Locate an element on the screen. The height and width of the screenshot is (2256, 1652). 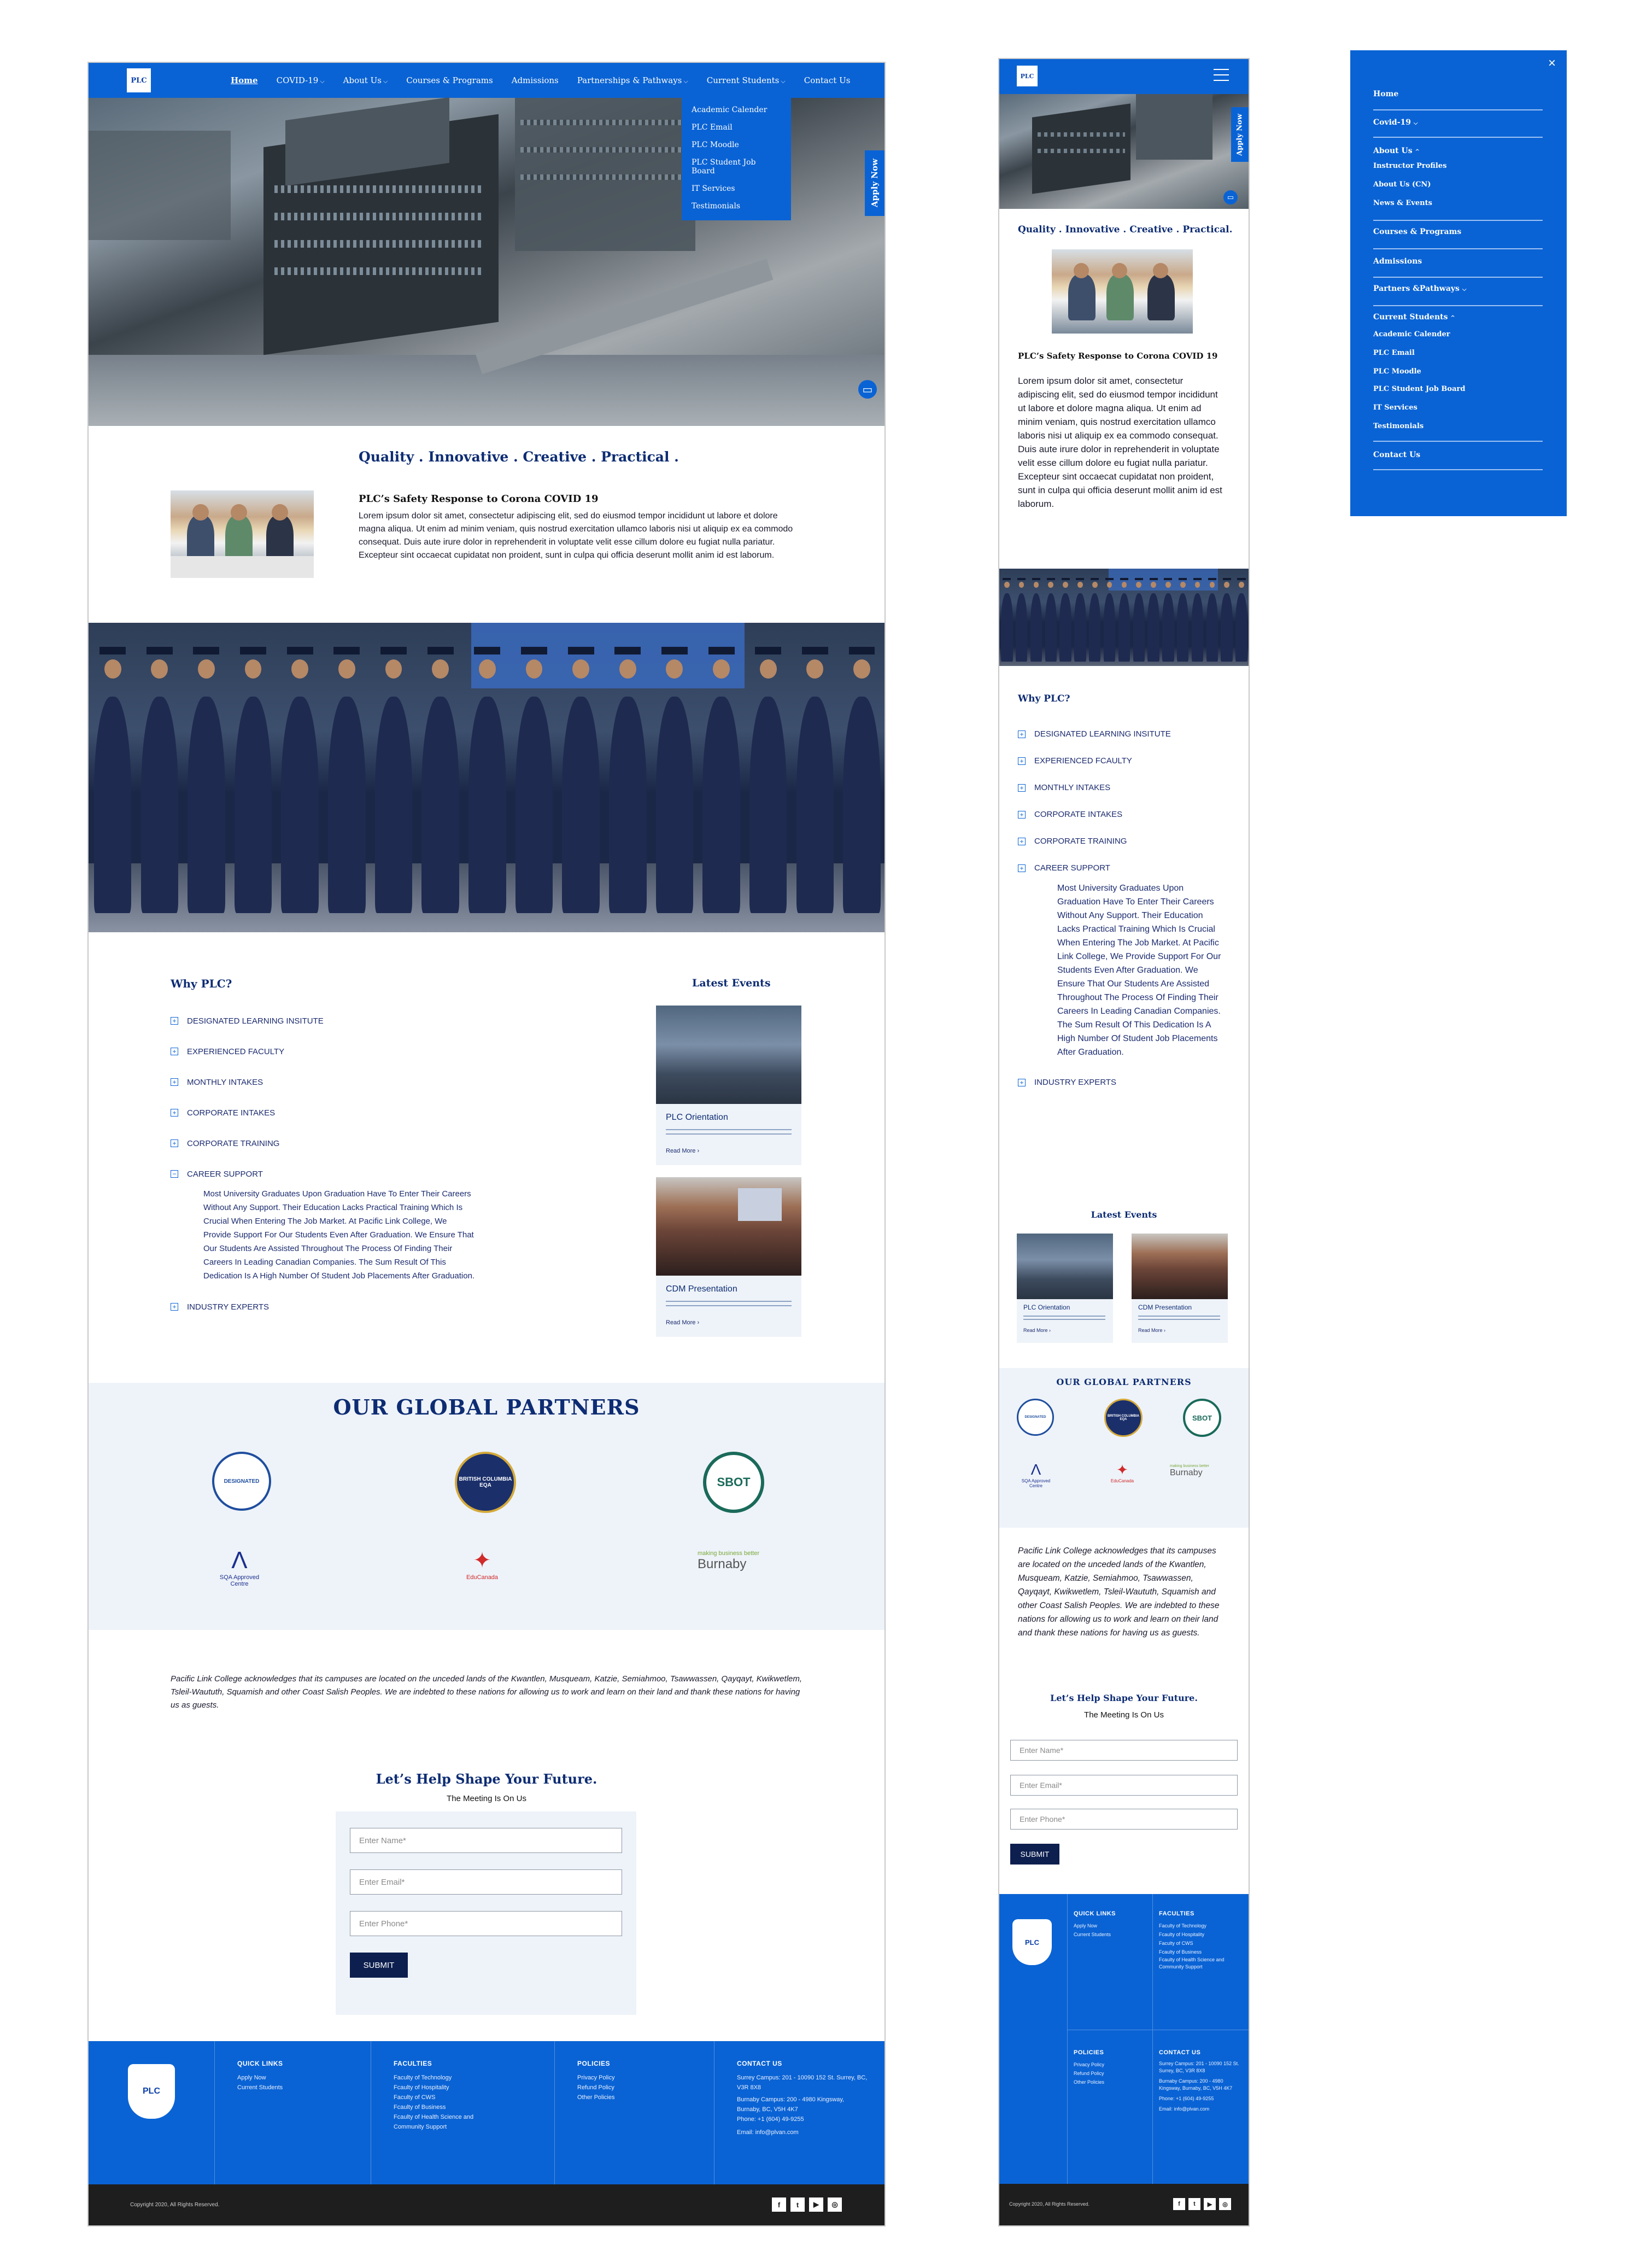
nav-partnerships: Partnerships & Pathways ⌵ is located at coordinates (633, 80).